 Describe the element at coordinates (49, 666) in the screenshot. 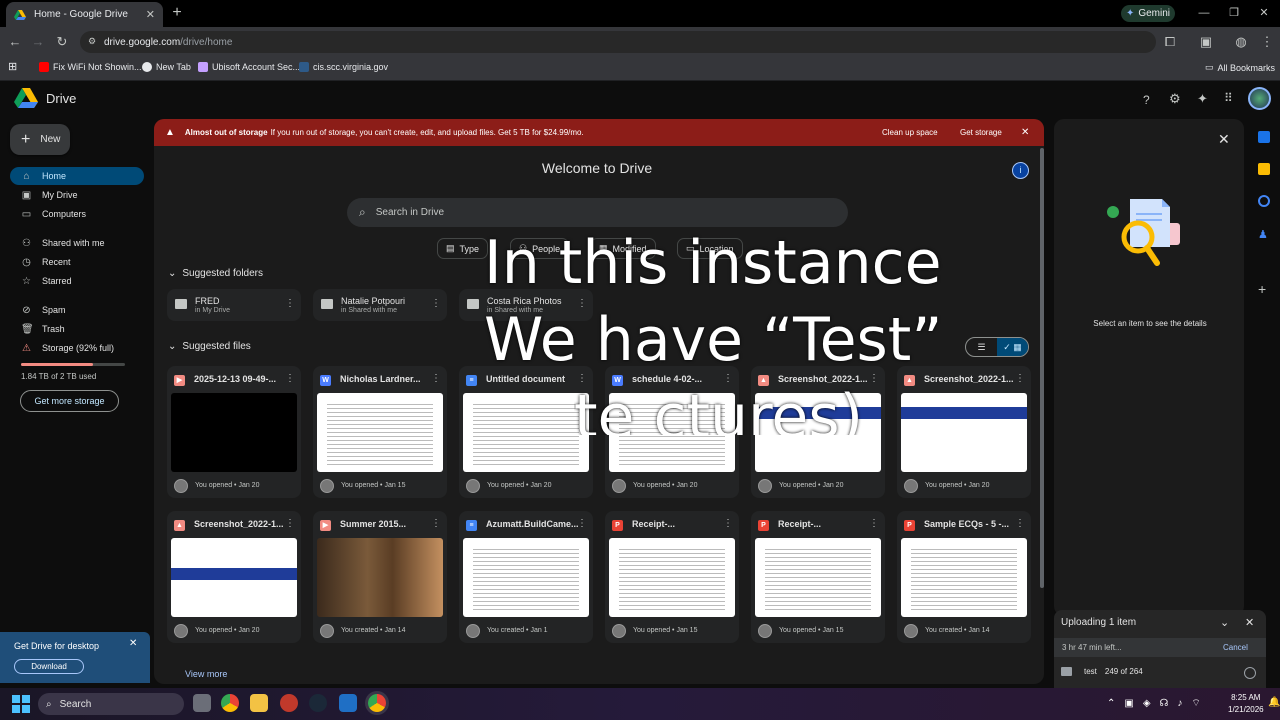

I see `download-button: Download` at that location.